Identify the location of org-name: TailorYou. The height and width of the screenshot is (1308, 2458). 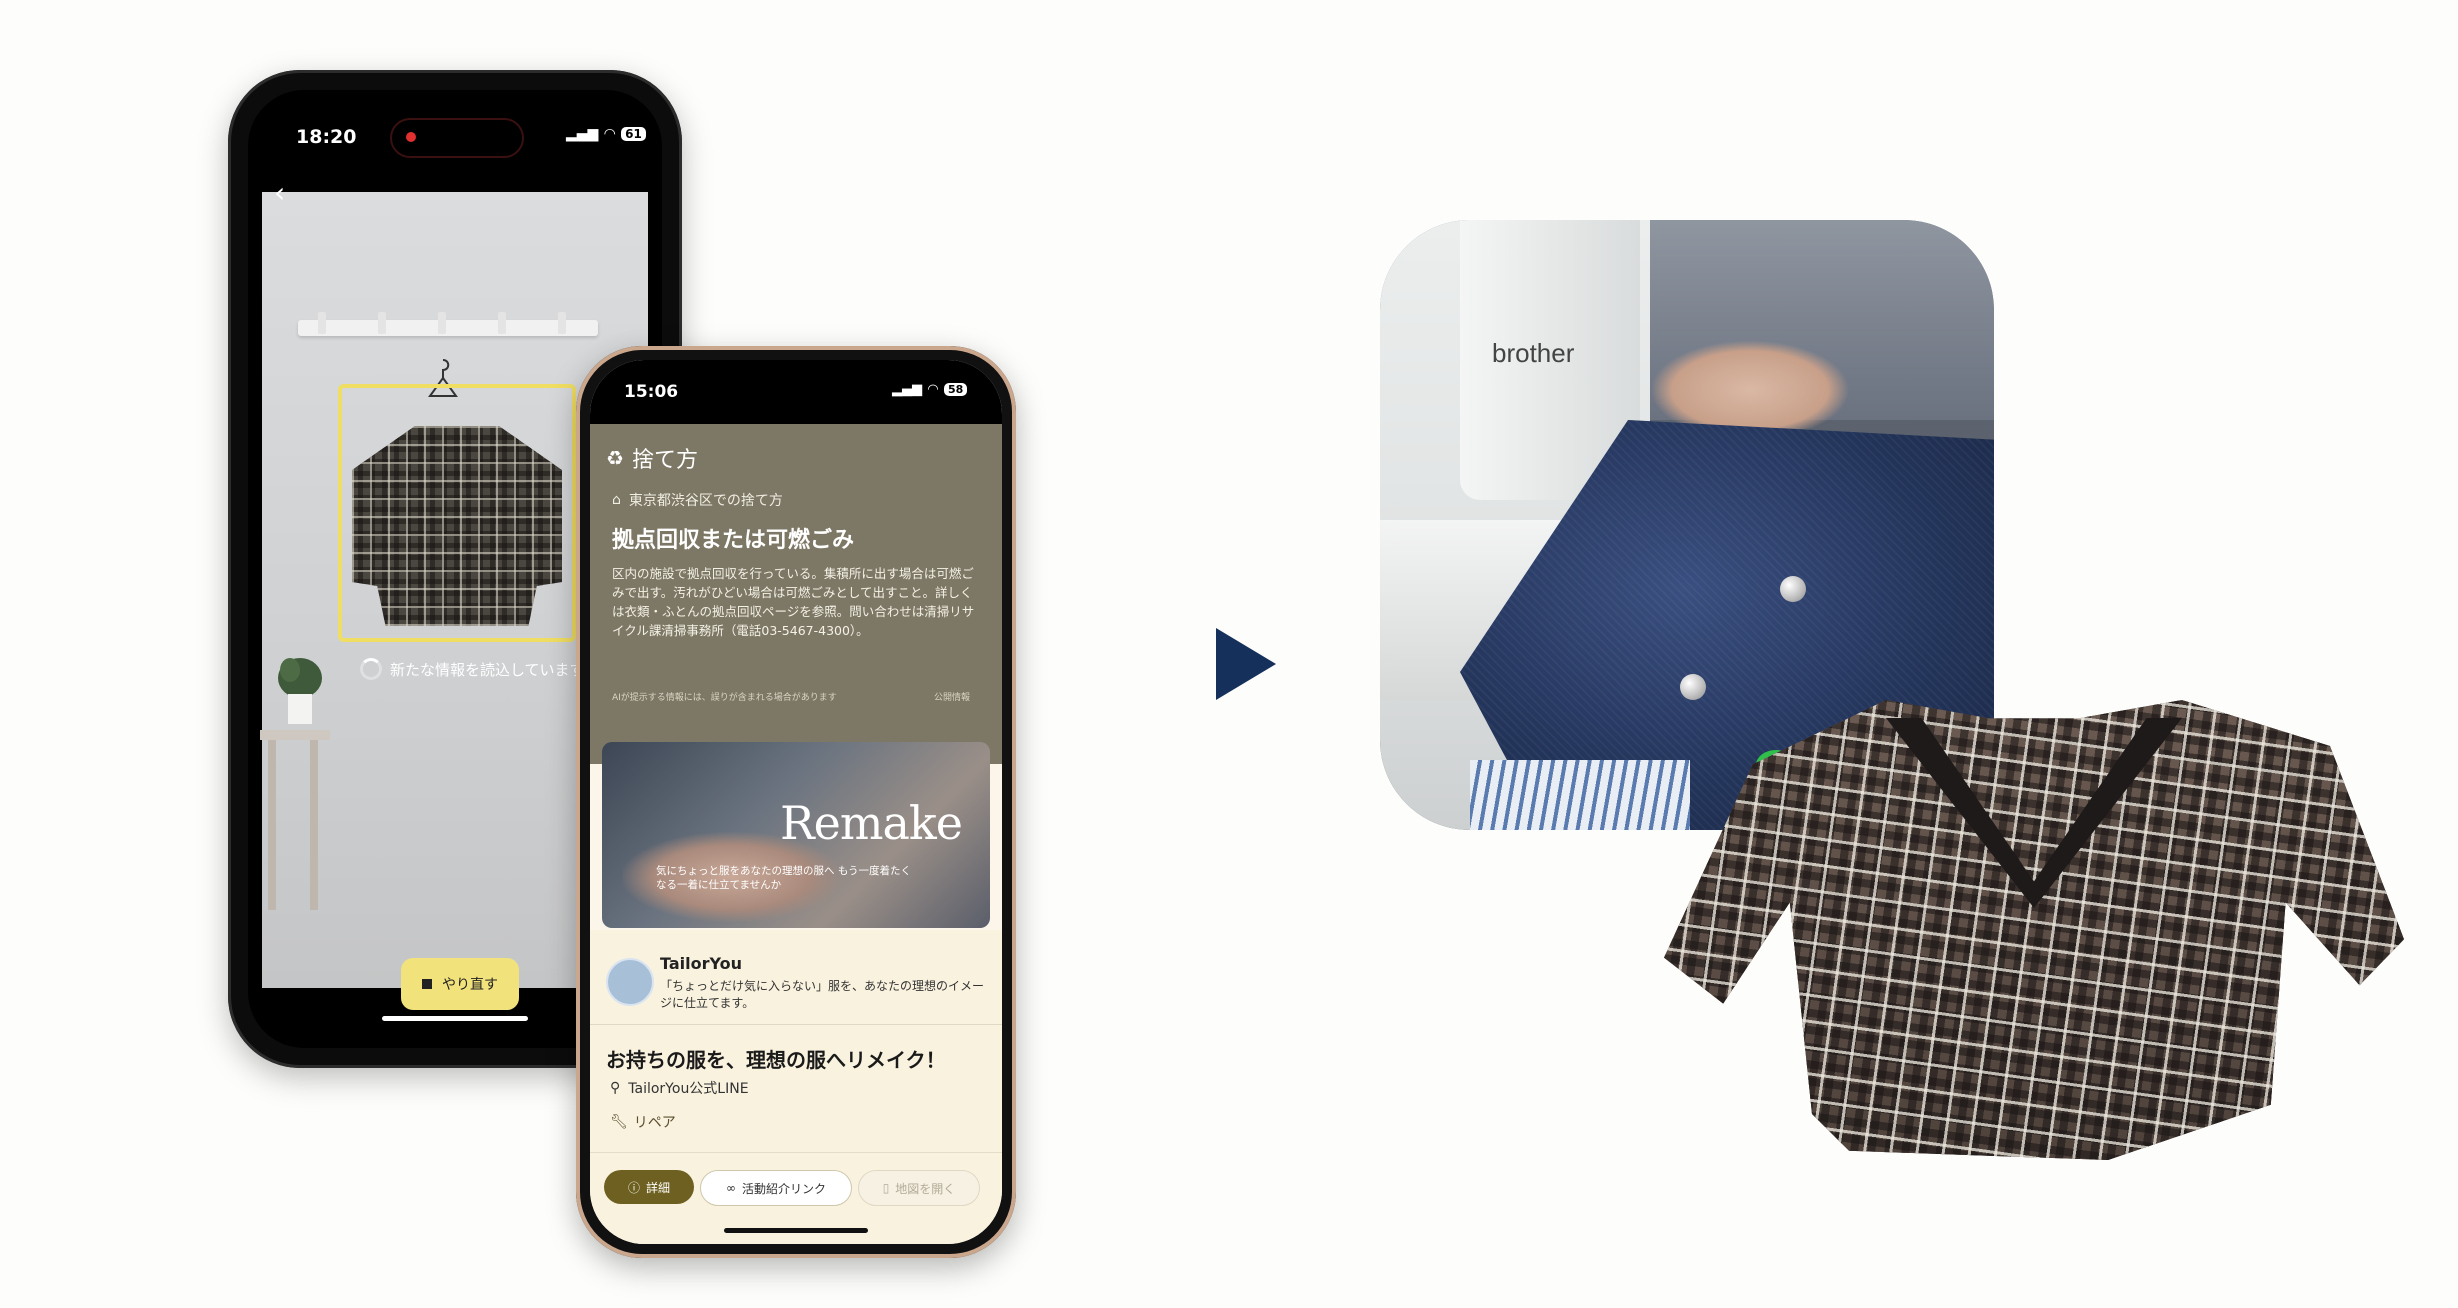
(701, 963).